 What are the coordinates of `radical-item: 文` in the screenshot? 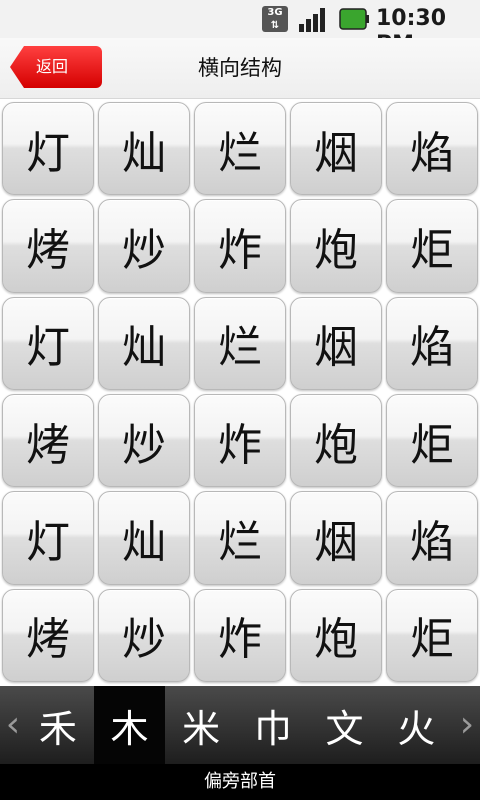 It's located at (345, 725).